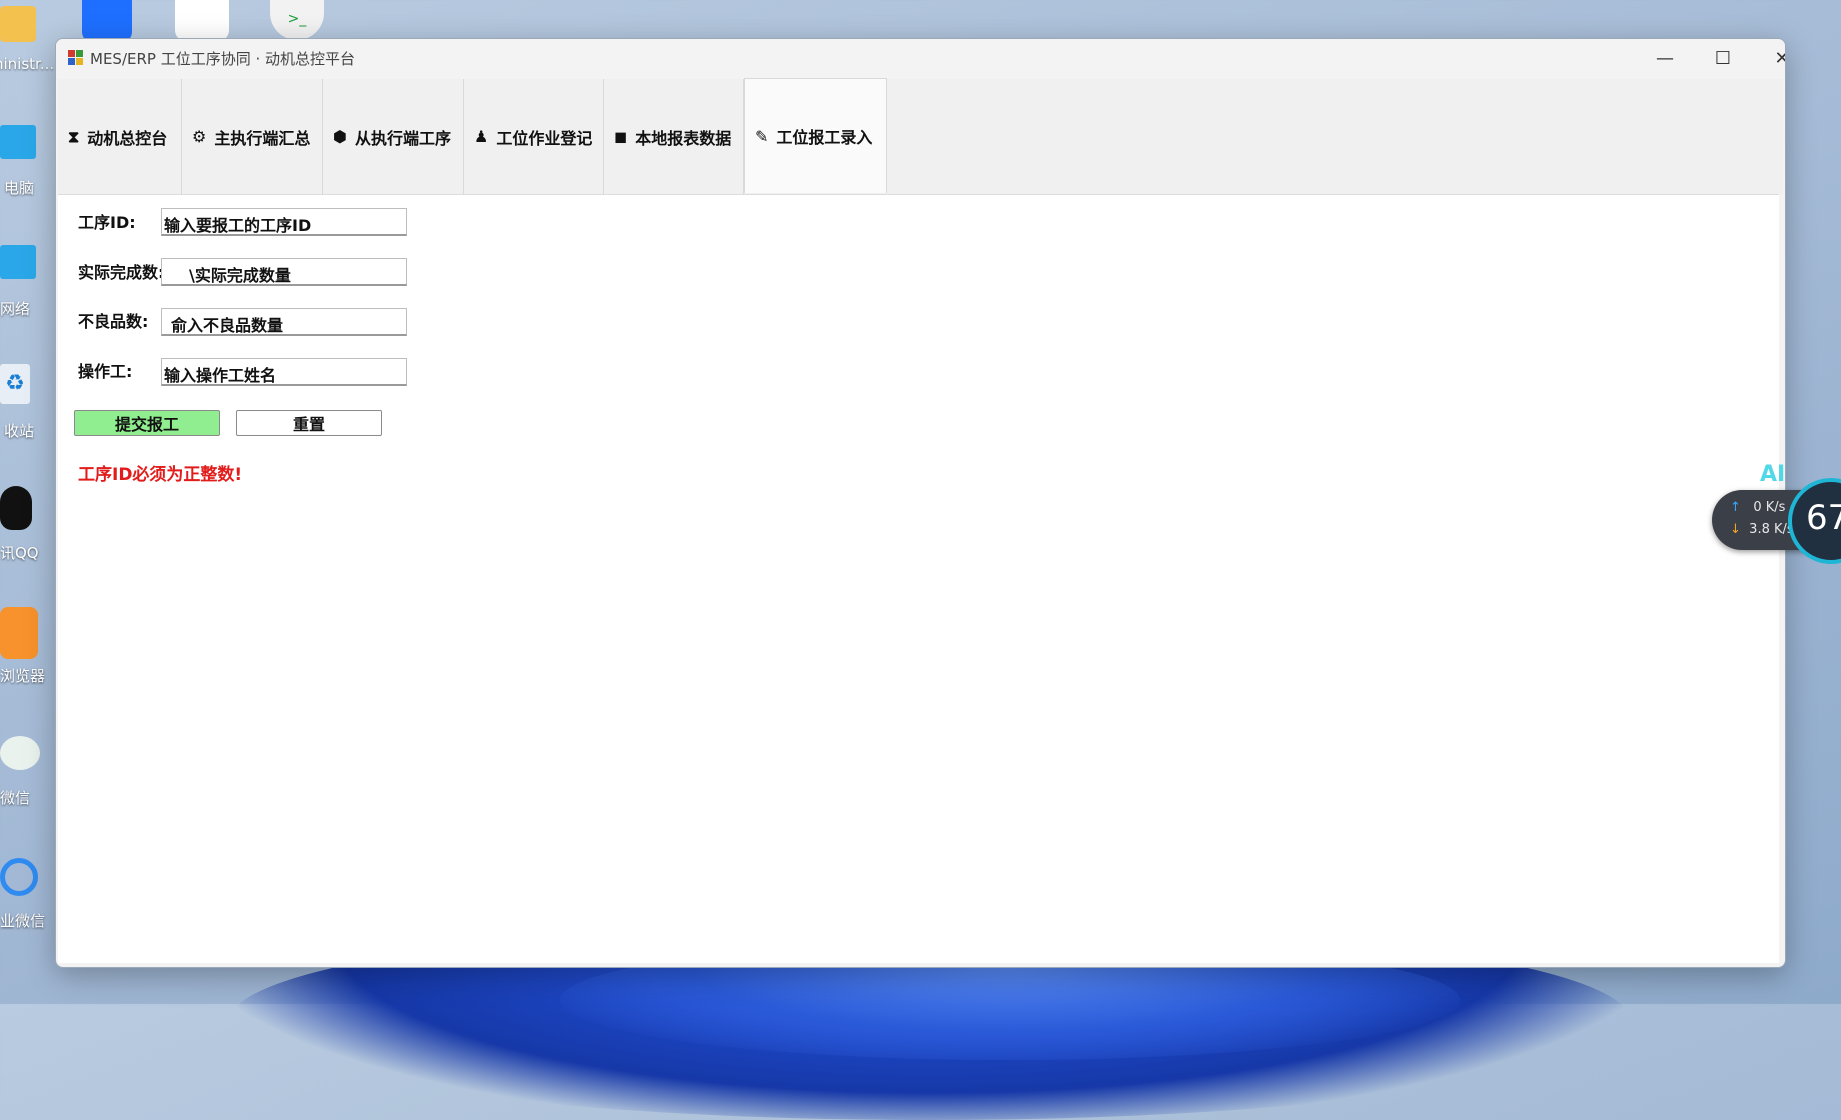 The image size is (1841, 1120). Describe the element at coordinates (107, 222) in the screenshot. I see `process-id-label: 工序ID:` at that location.